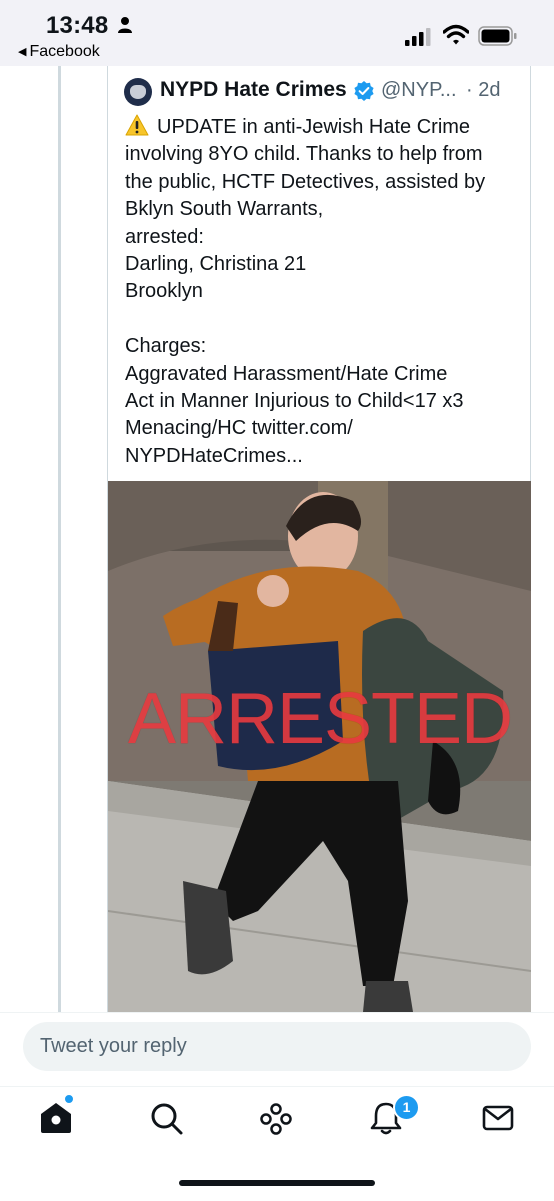 This screenshot has height=1201, width=554. What do you see at coordinates (305, 181) in the screenshot?
I see `tweet-line: the public, HCTF Detectives, assisted by` at bounding box center [305, 181].